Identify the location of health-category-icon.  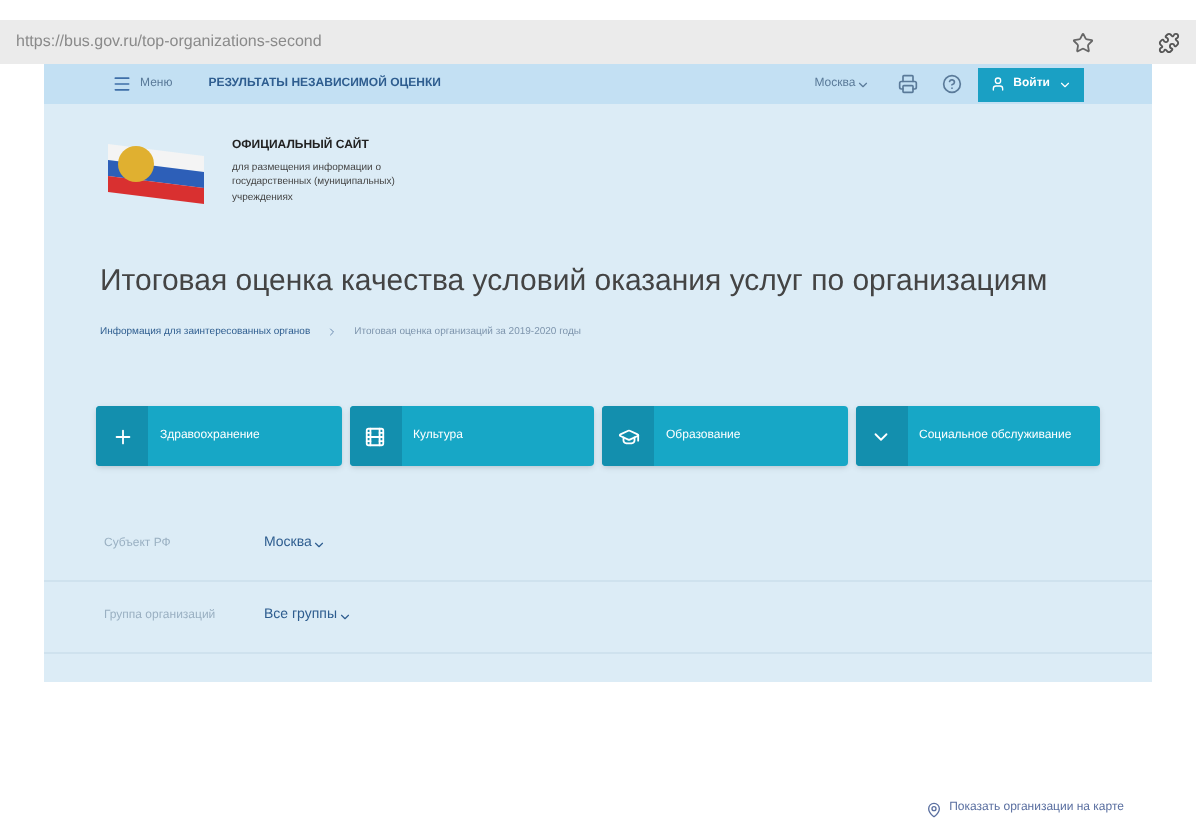
(122, 436).